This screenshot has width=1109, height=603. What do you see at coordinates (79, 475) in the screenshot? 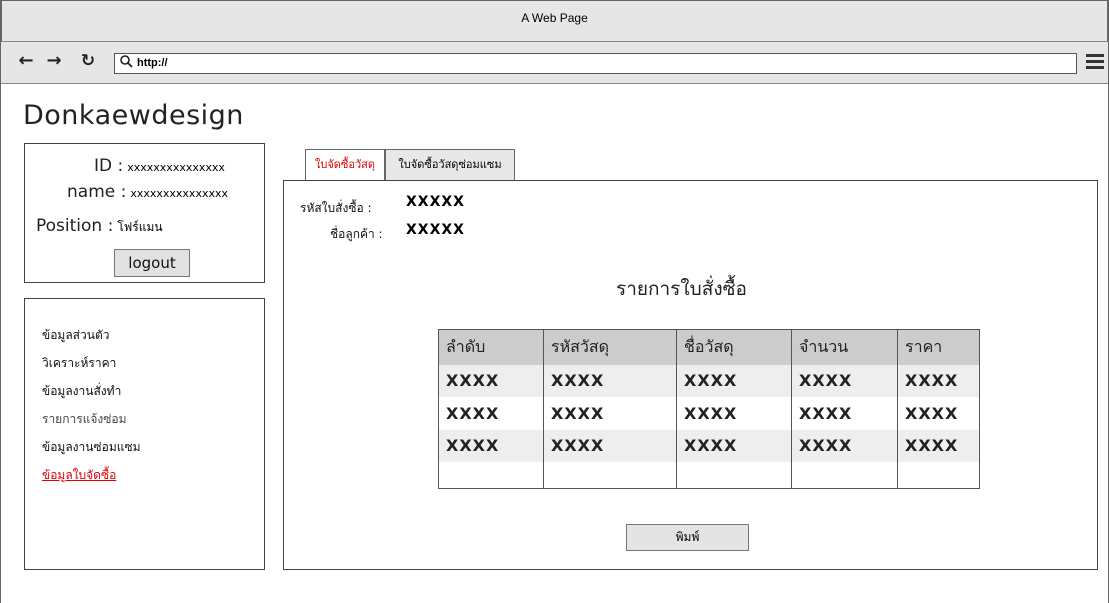
I see `sidebar-item-purchase-orders: ข้อมูลใบจัดซื้อ` at bounding box center [79, 475].